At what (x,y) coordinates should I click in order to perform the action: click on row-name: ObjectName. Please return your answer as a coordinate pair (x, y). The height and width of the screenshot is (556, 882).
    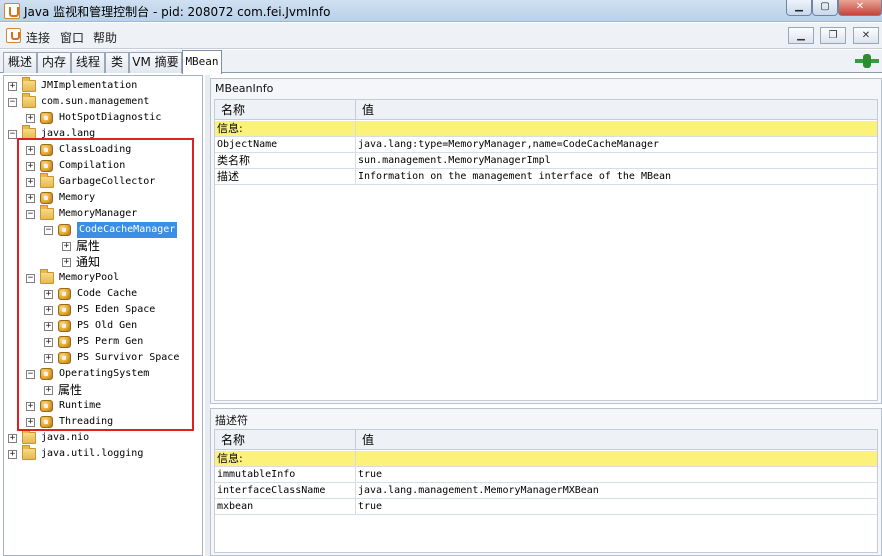
    Looking at the image, I should click on (285, 145).